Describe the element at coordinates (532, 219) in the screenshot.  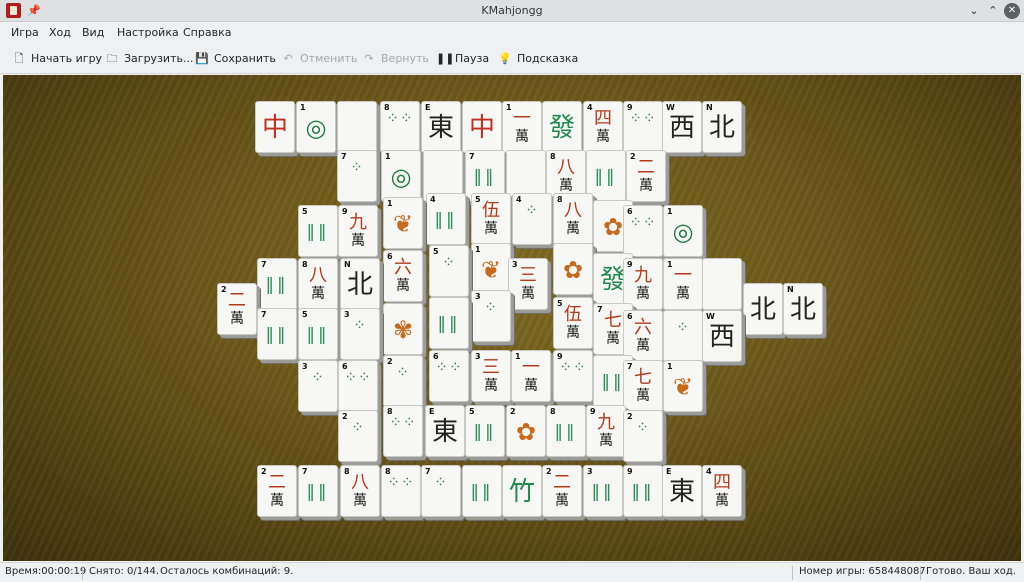
I see `mahjong-tile: 4 ⁘` at that location.